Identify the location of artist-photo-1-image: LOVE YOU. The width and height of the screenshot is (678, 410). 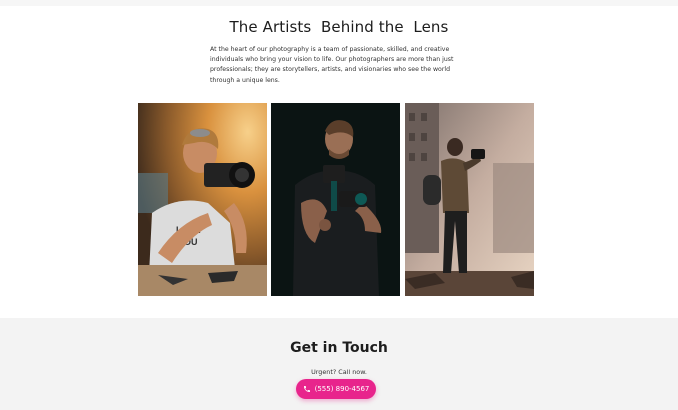
(202, 199).